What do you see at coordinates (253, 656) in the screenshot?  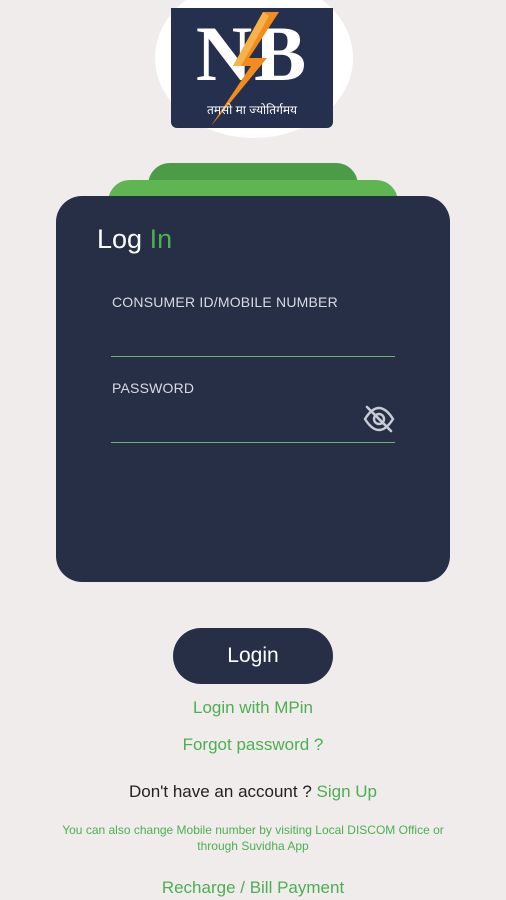 I see `login-button: Login` at bounding box center [253, 656].